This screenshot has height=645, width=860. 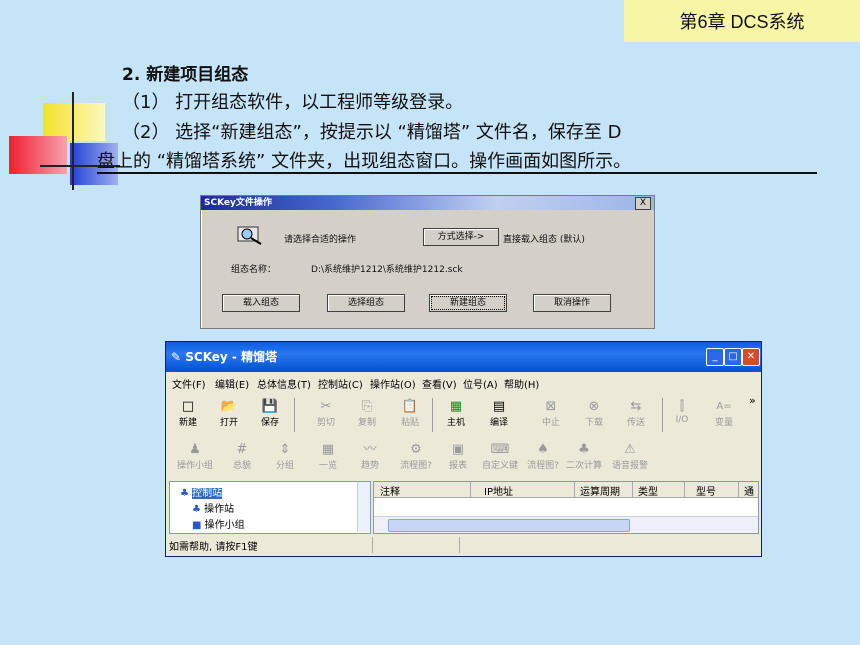 I want to click on secondary-calc-tool: ♣ 二次计算, so click(x=584, y=456).